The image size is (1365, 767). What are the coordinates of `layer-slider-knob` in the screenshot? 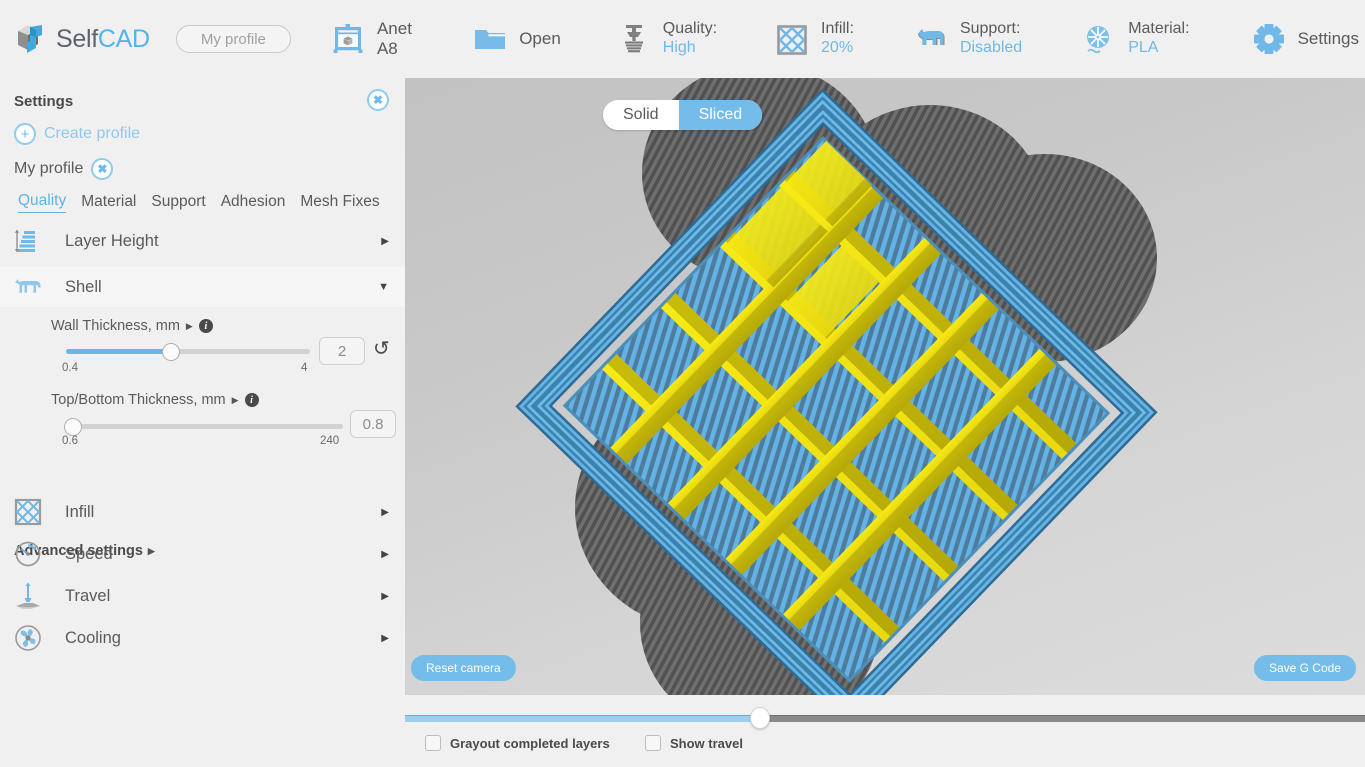 It's located at (760, 718).